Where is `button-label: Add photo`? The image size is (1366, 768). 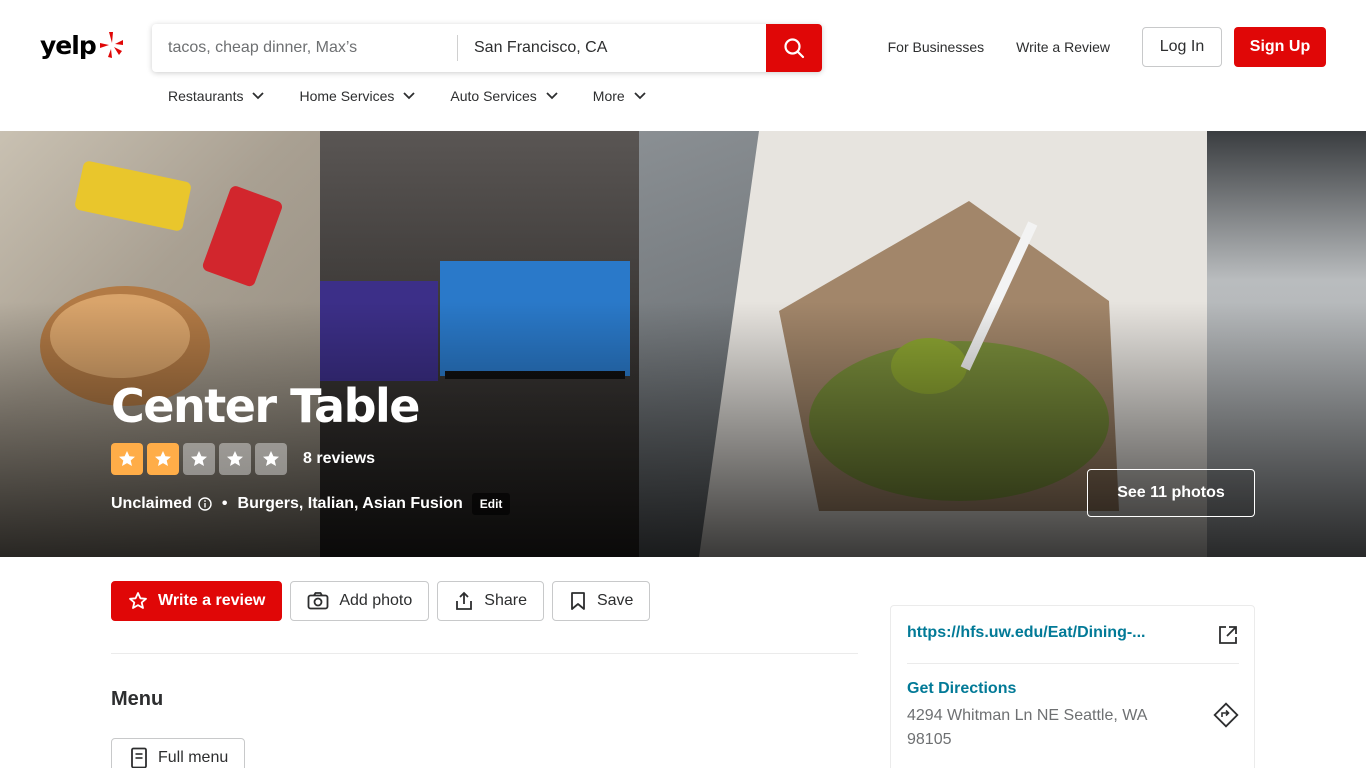
button-label: Add photo is located at coordinates (376, 600).